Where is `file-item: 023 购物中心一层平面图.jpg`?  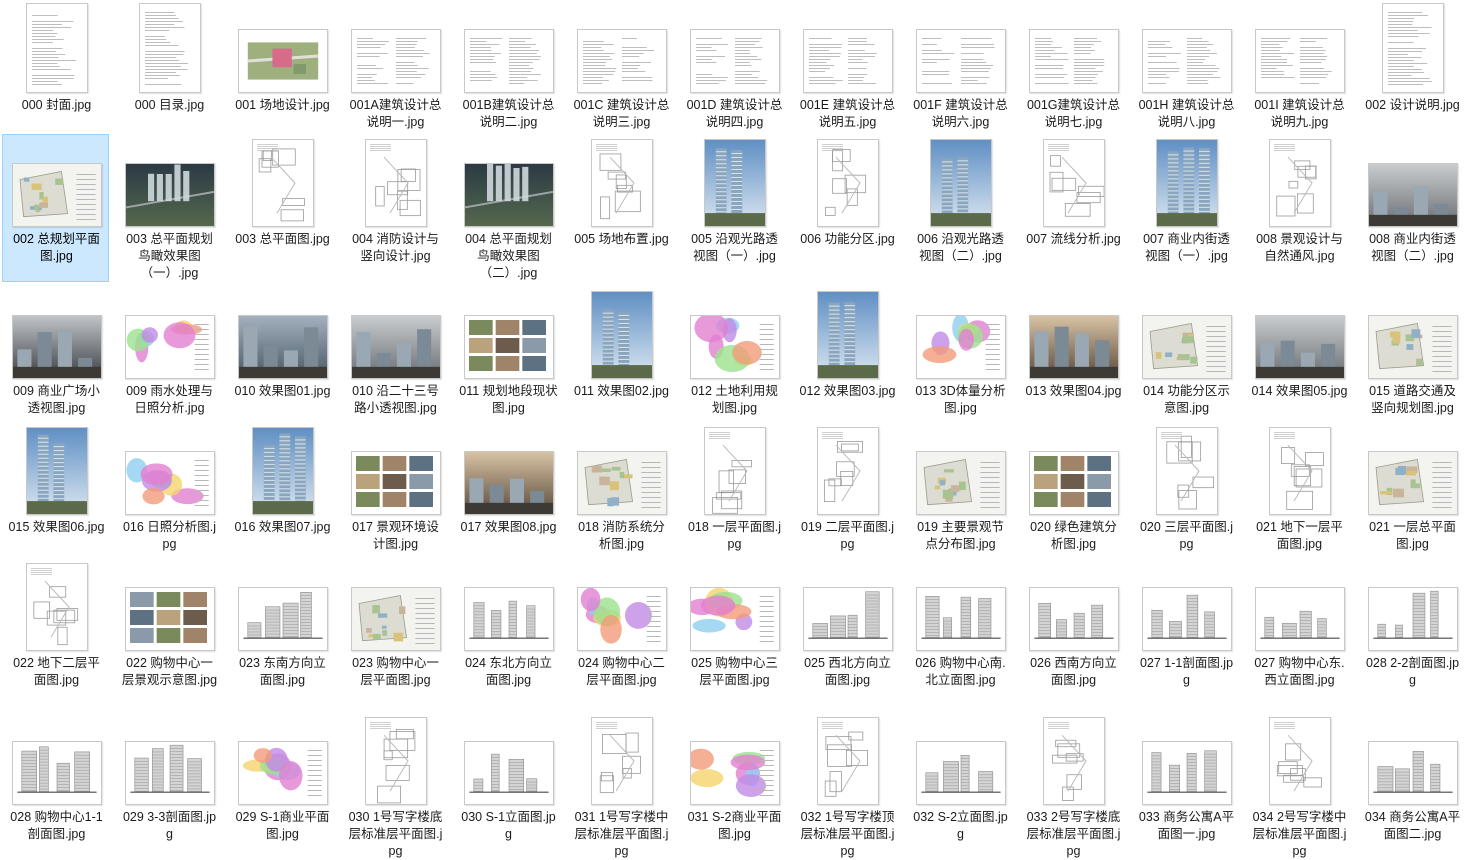
file-item: 023 购物中心一层平面图.jpg is located at coordinates (394, 634).